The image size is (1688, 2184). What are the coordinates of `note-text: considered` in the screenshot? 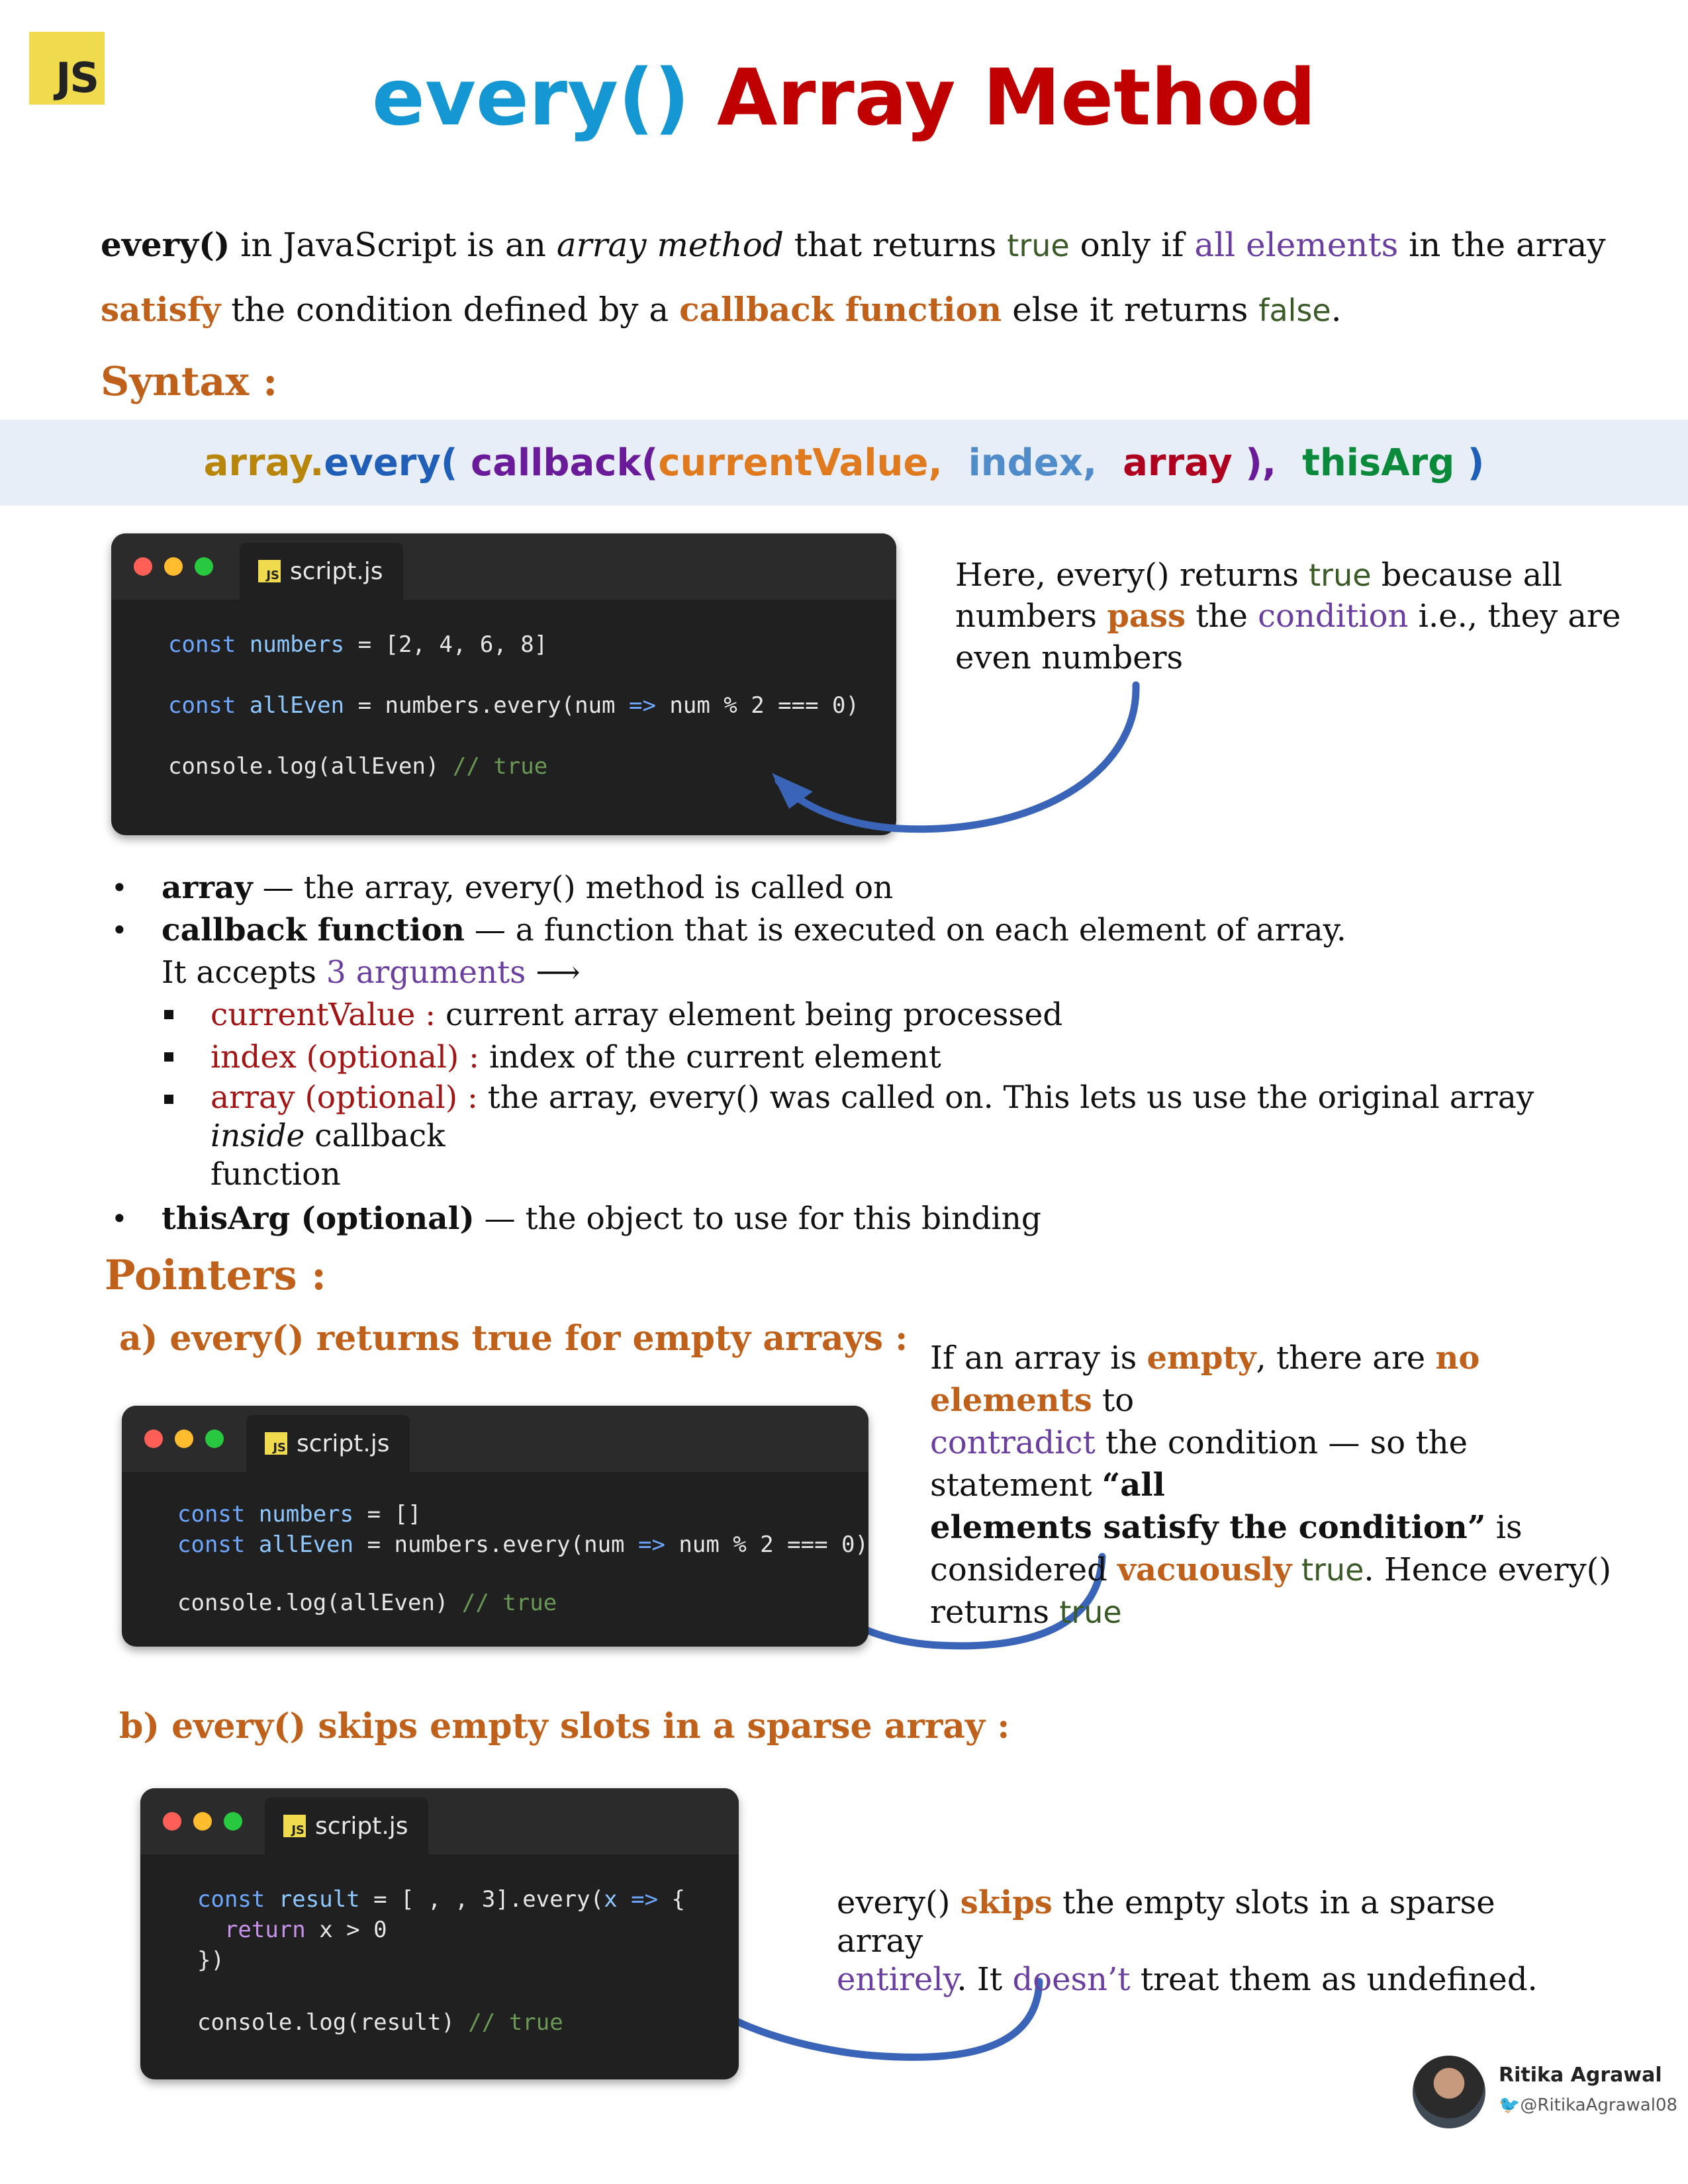 It's located at (1024, 1570).